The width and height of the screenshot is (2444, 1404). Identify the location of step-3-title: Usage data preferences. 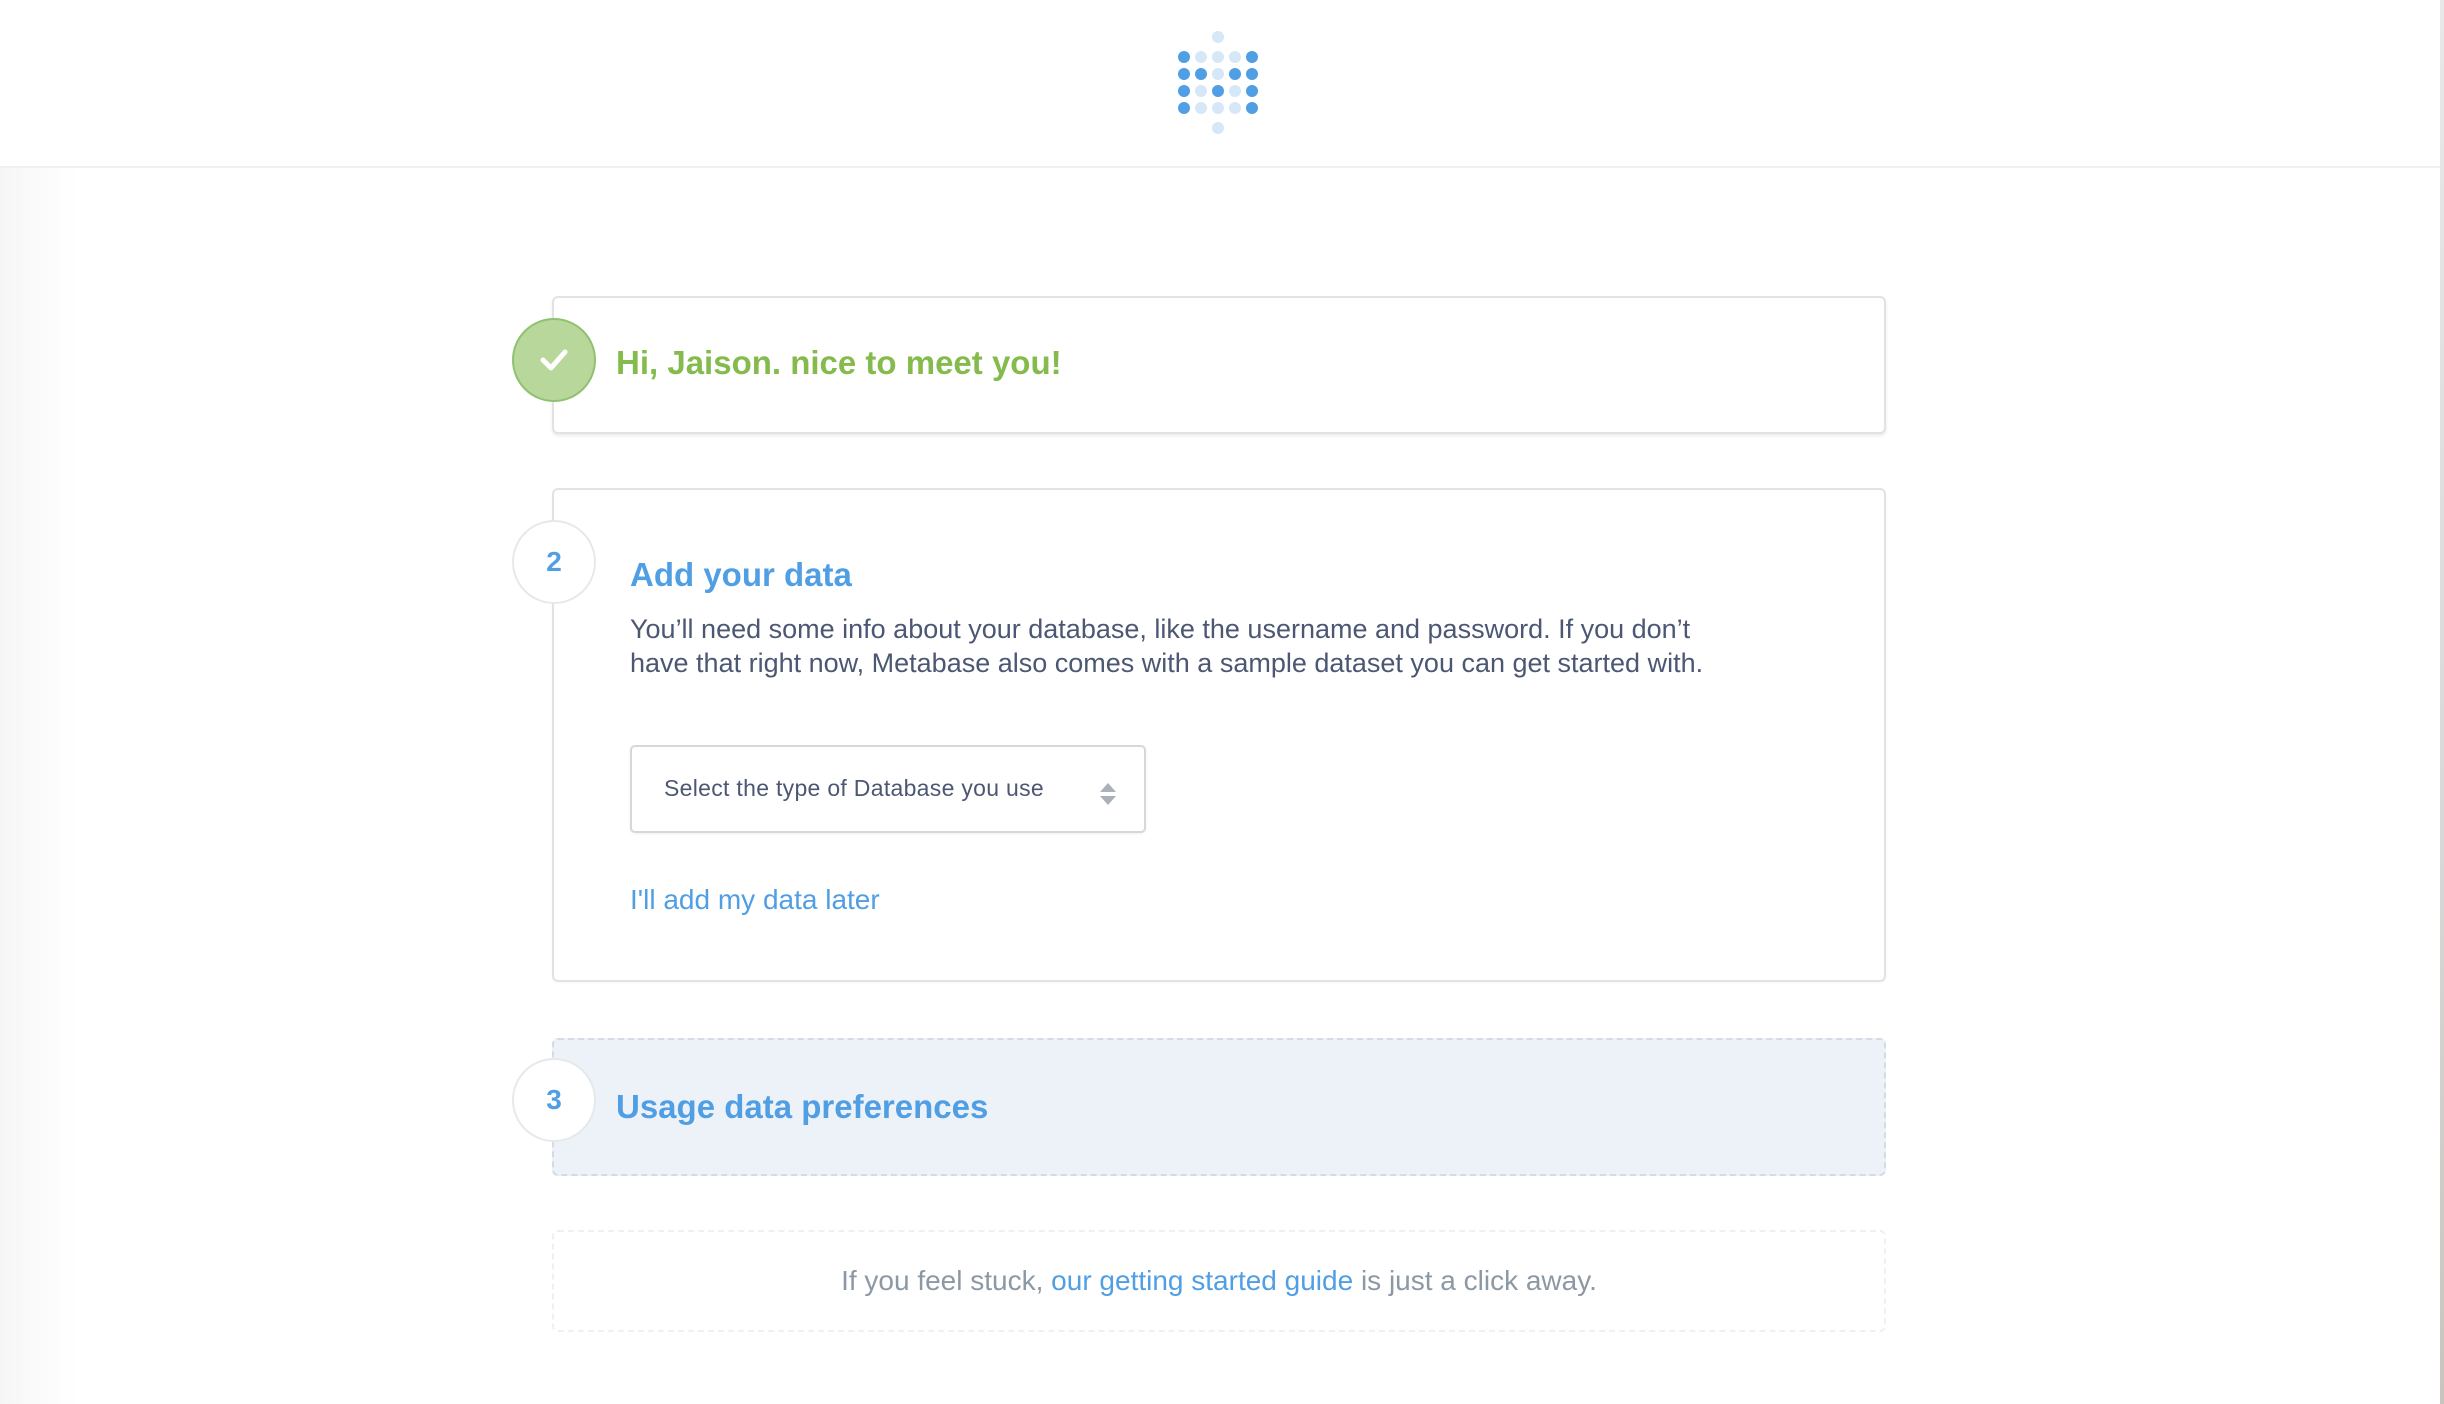
(802, 1107).